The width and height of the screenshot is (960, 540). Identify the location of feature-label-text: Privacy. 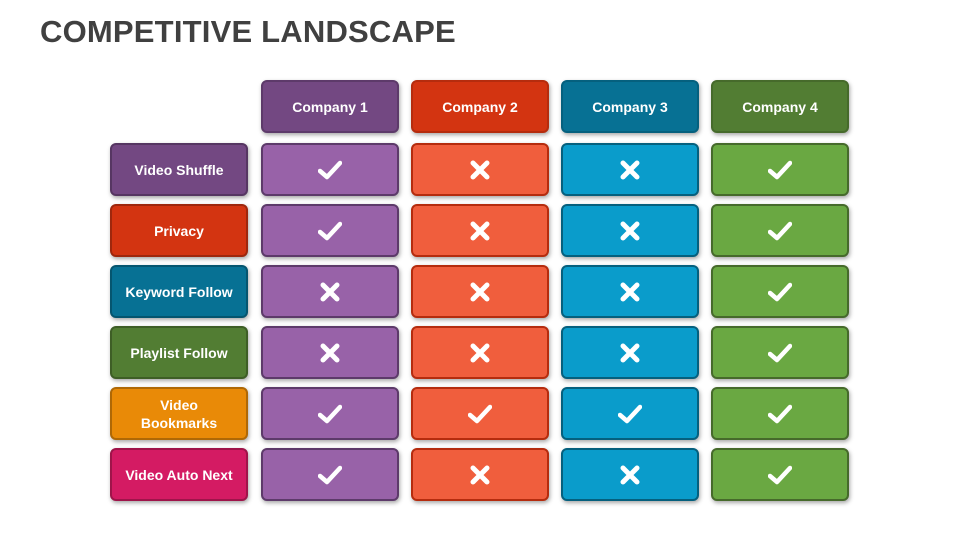
(179, 230).